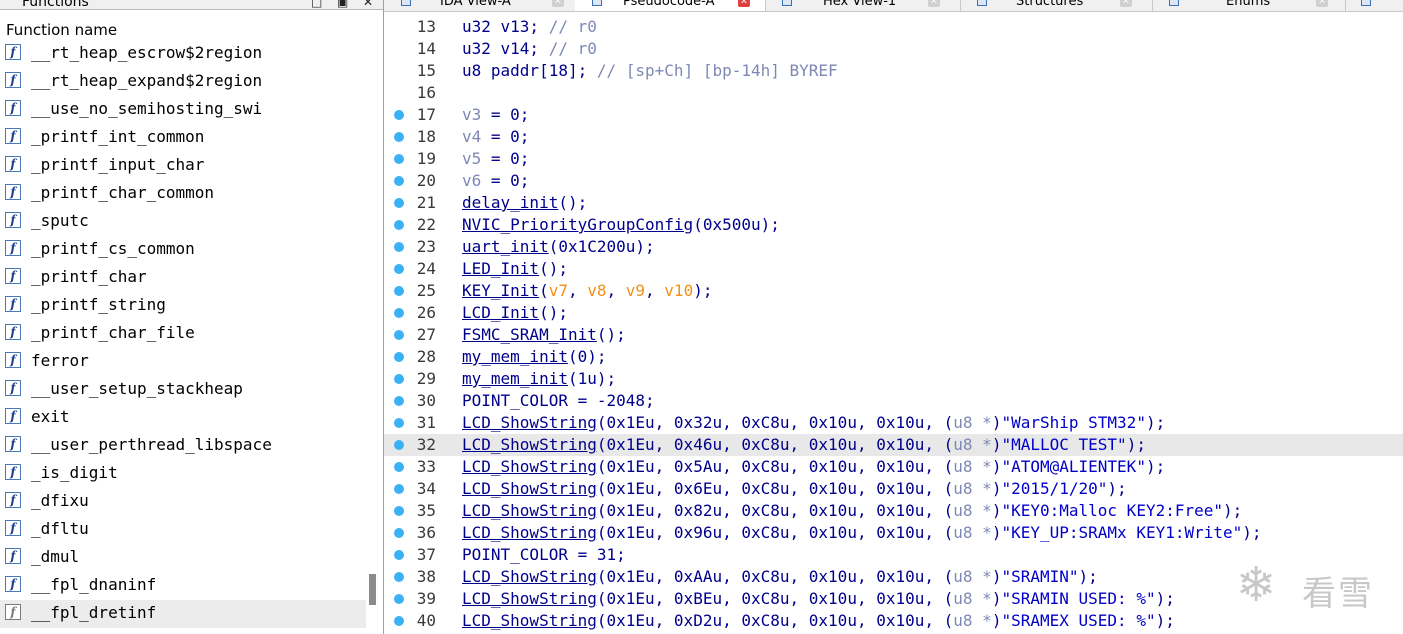  I want to click on function-list-item: f _dmul, so click(183, 558).